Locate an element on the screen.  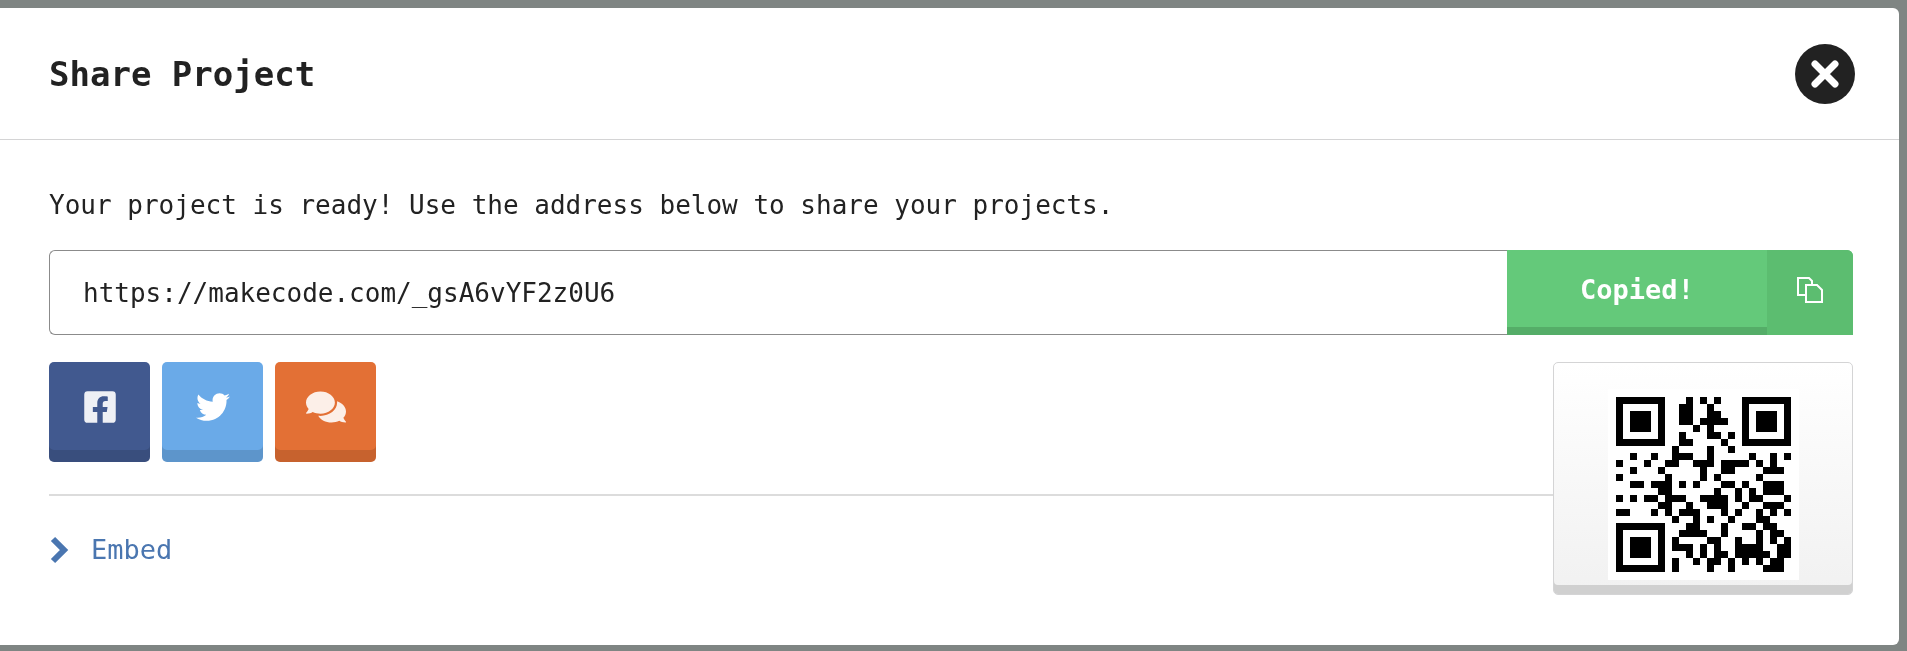
facebook-share-button is located at coordinates (99, 412).